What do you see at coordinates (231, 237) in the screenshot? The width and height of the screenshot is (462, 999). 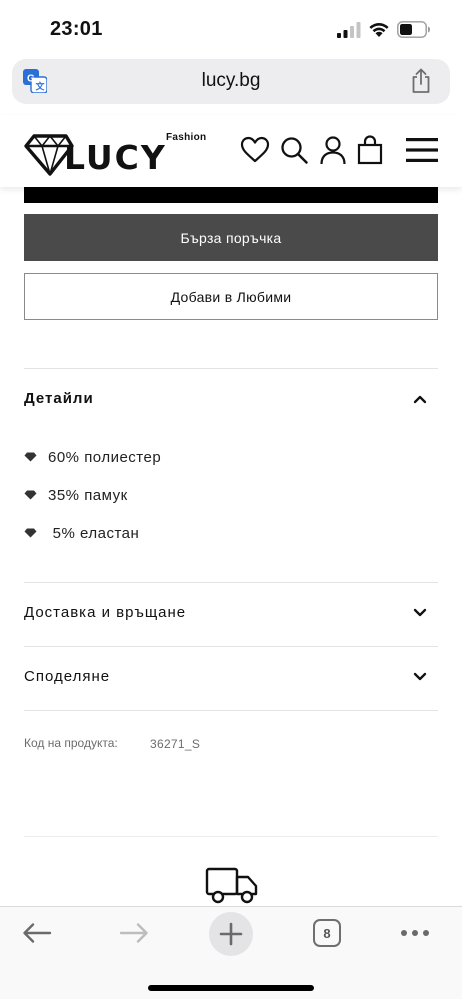 I see `quick-order-button: Бърза поръчка` at bounding box center [231, 237].